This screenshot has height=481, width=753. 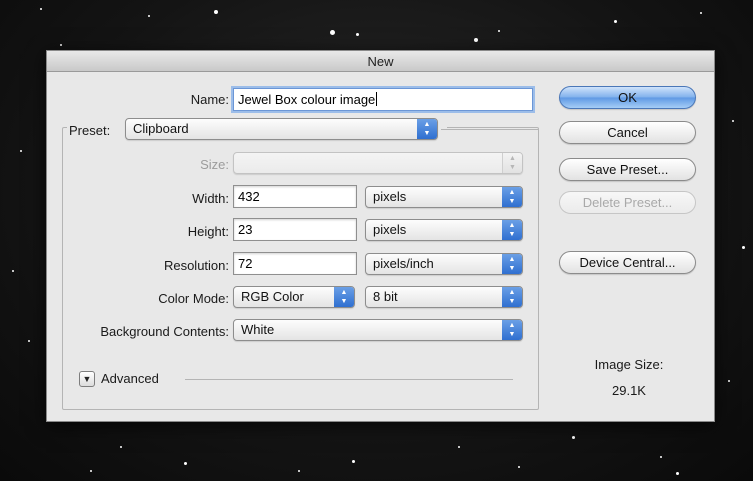 What do you see at coordinates (272, 296) in the screenshot?
I see `color-mode-value: RGB Color` at bounding box center [272, 296].